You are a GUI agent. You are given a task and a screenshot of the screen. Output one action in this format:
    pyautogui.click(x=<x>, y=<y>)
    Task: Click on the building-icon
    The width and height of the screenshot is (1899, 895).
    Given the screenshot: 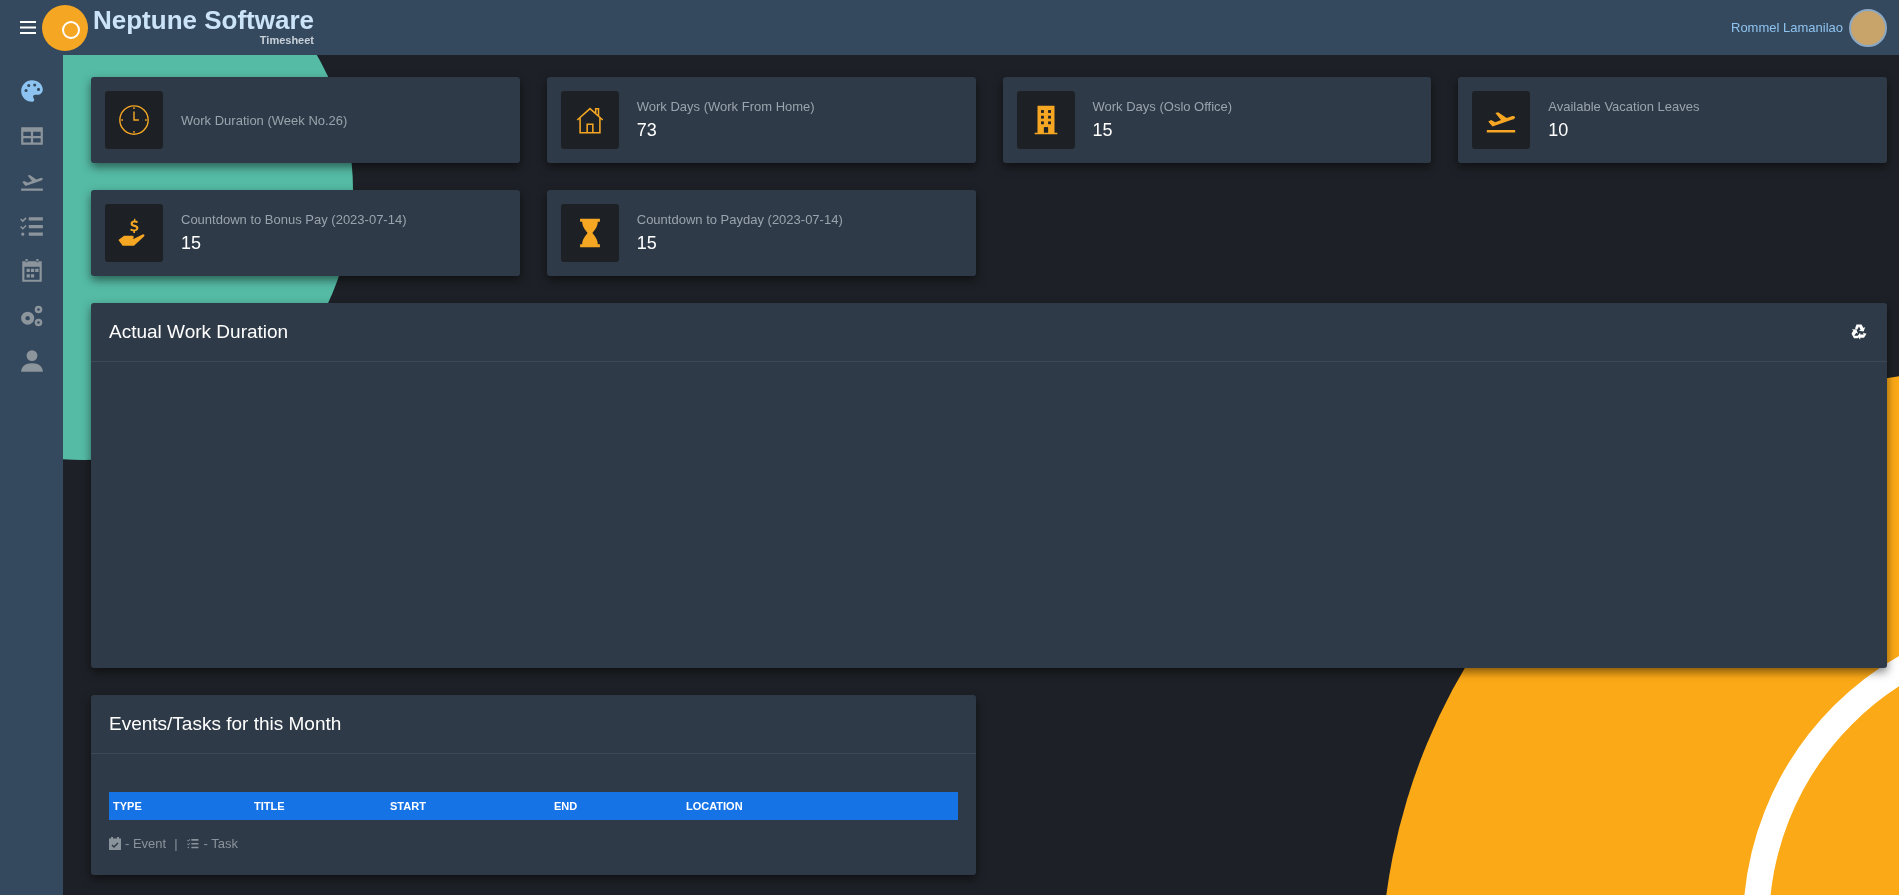 What is the action you would take?
    pyautogui.click(x=1045, y=120)
    